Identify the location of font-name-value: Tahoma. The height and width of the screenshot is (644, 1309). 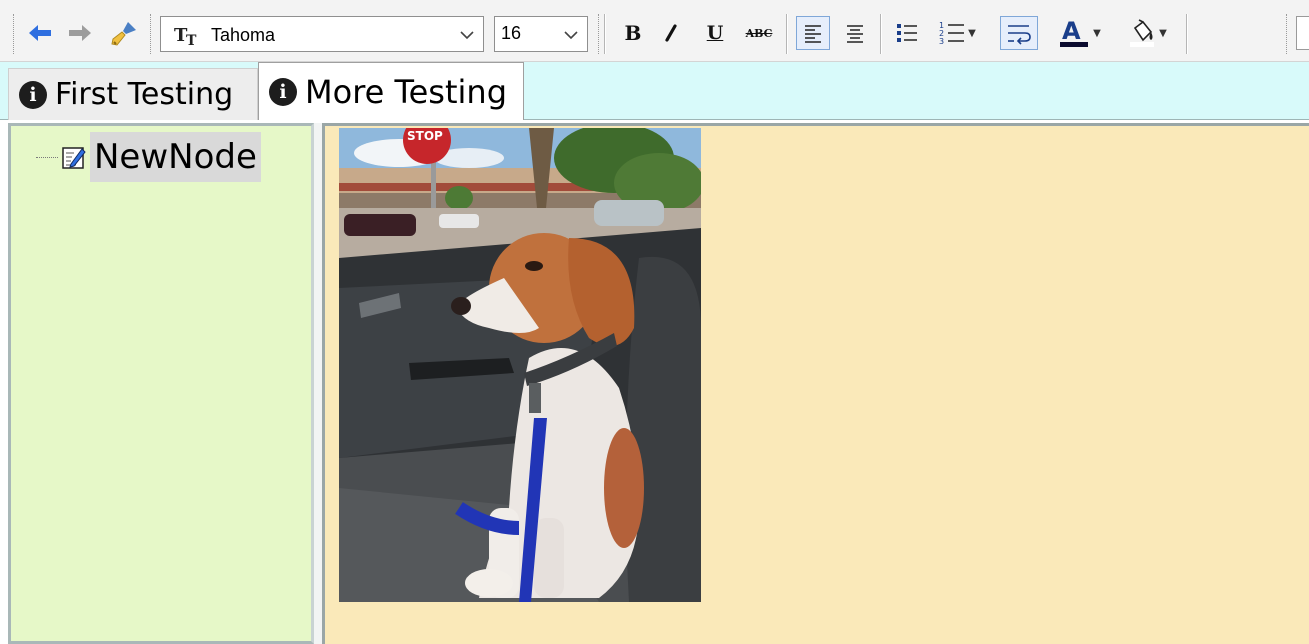
(243, 35).